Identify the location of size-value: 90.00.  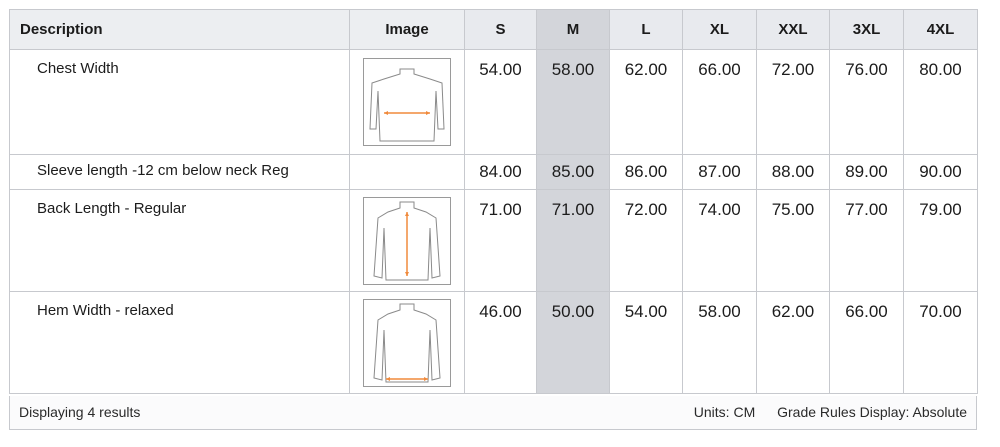
(940, 172).